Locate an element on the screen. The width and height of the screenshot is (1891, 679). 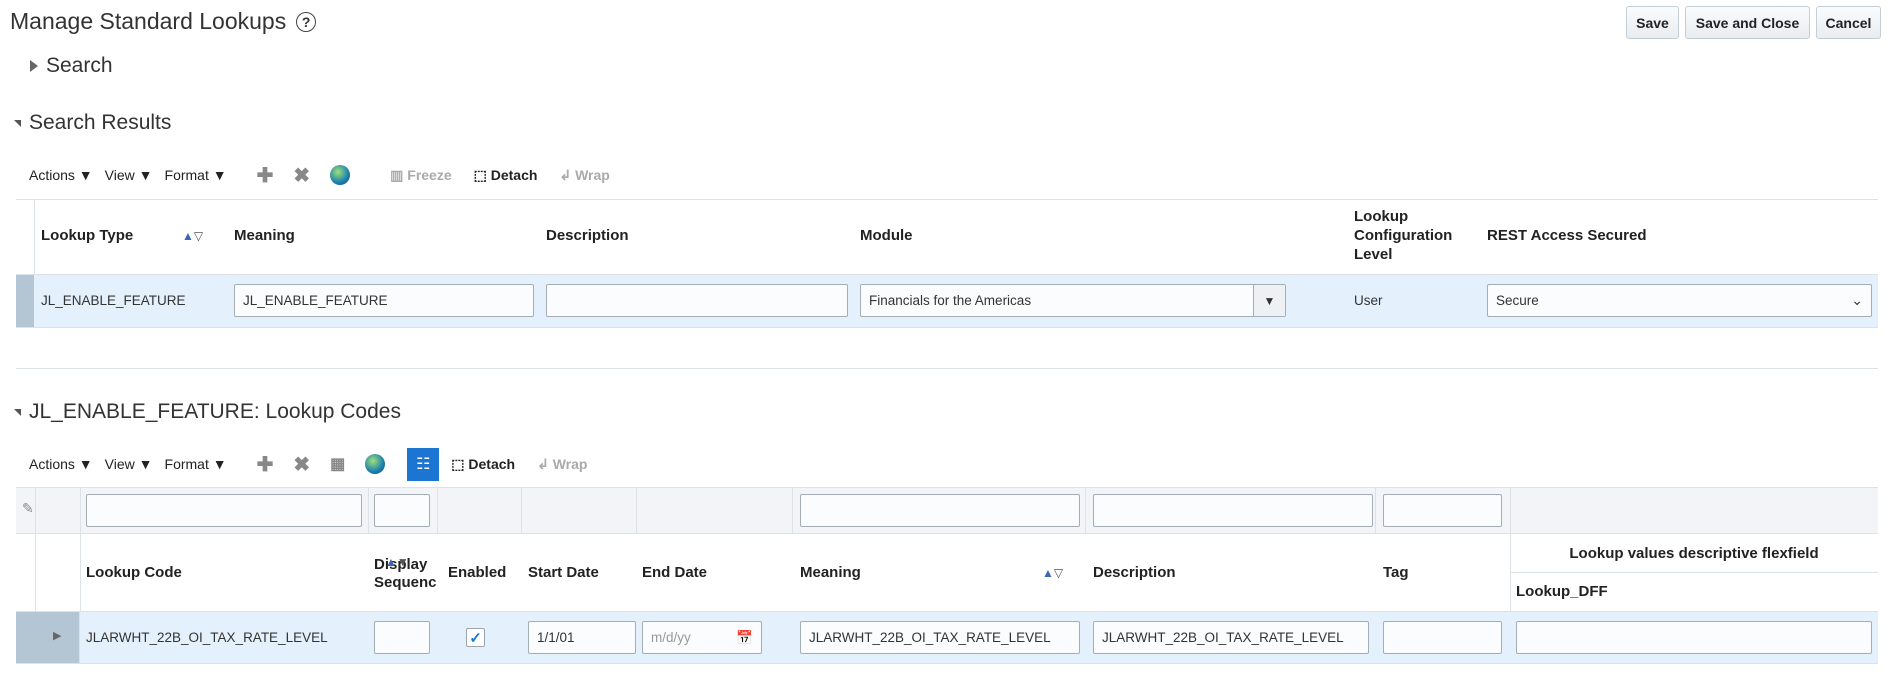
save-and-close-button: Save and Close is located at coordinates (1747, 22).